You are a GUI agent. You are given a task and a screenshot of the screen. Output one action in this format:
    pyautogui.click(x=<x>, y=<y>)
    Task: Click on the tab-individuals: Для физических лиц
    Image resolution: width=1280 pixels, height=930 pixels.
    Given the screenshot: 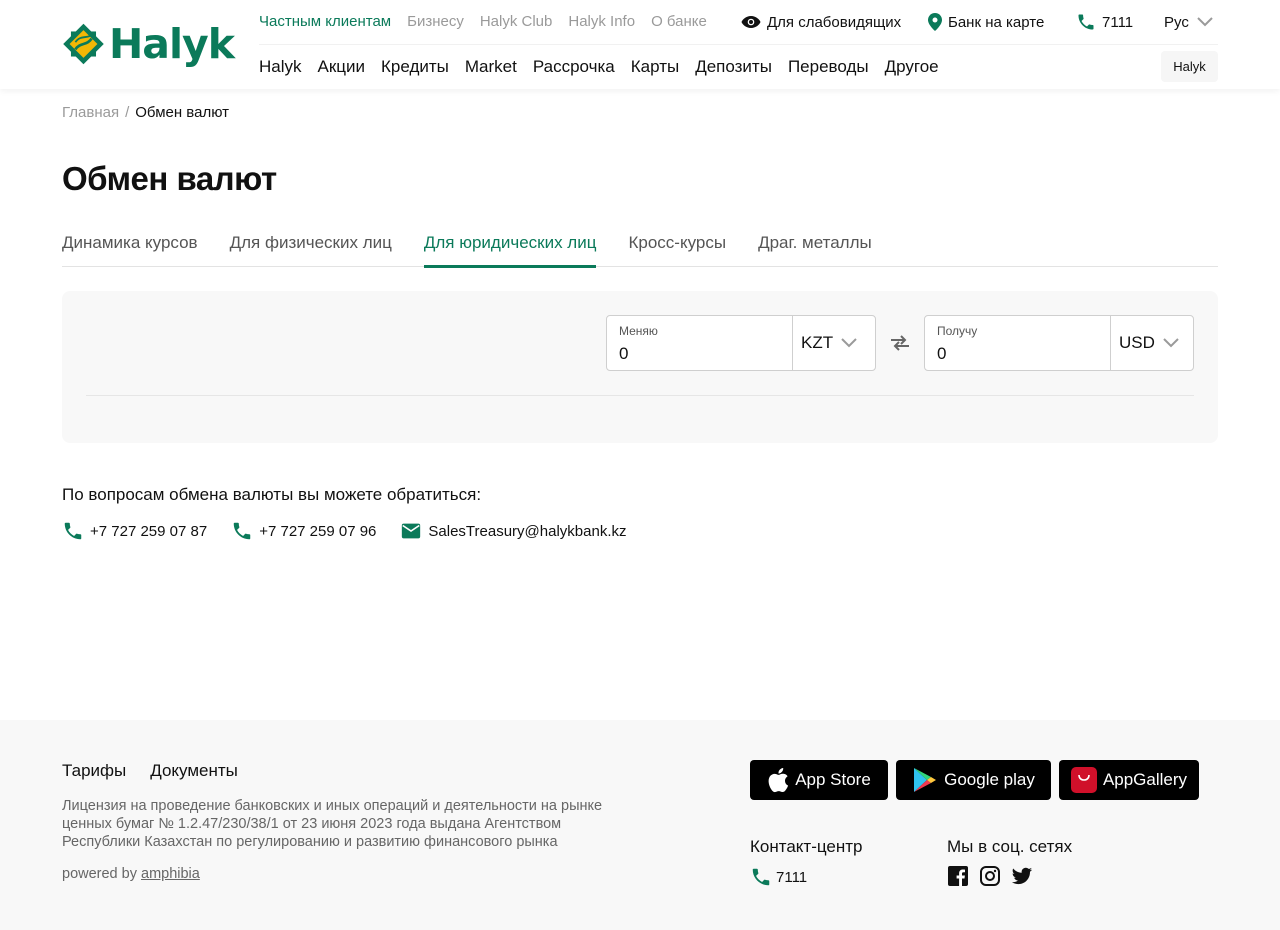 What is the action you would take?
    pyautogui.click(x=311, y=246)
    